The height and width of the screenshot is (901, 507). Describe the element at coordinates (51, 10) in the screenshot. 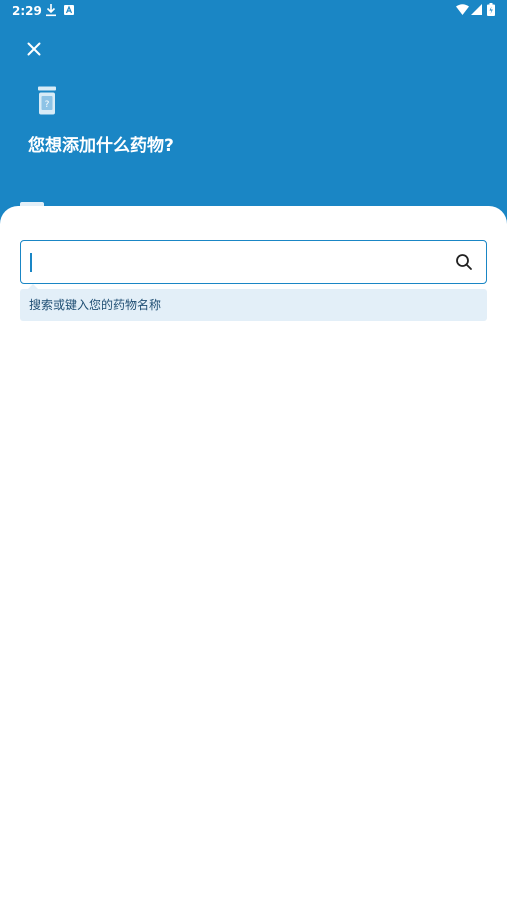

I see `download-icon` at that location.